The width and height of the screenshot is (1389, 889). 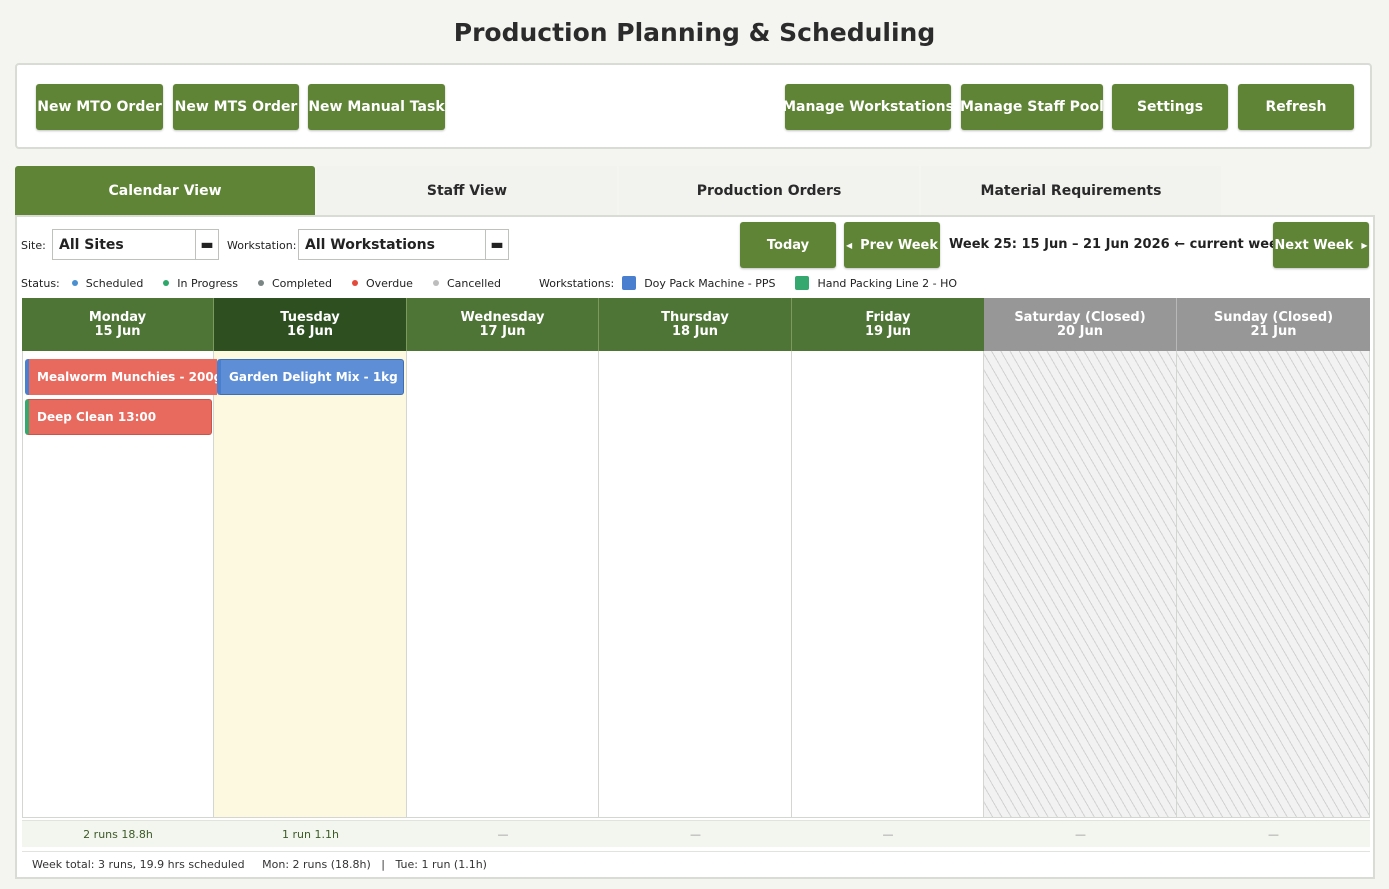 I want to click on new-mto-order-button: New MTO Order, so click(x=99, y=107).